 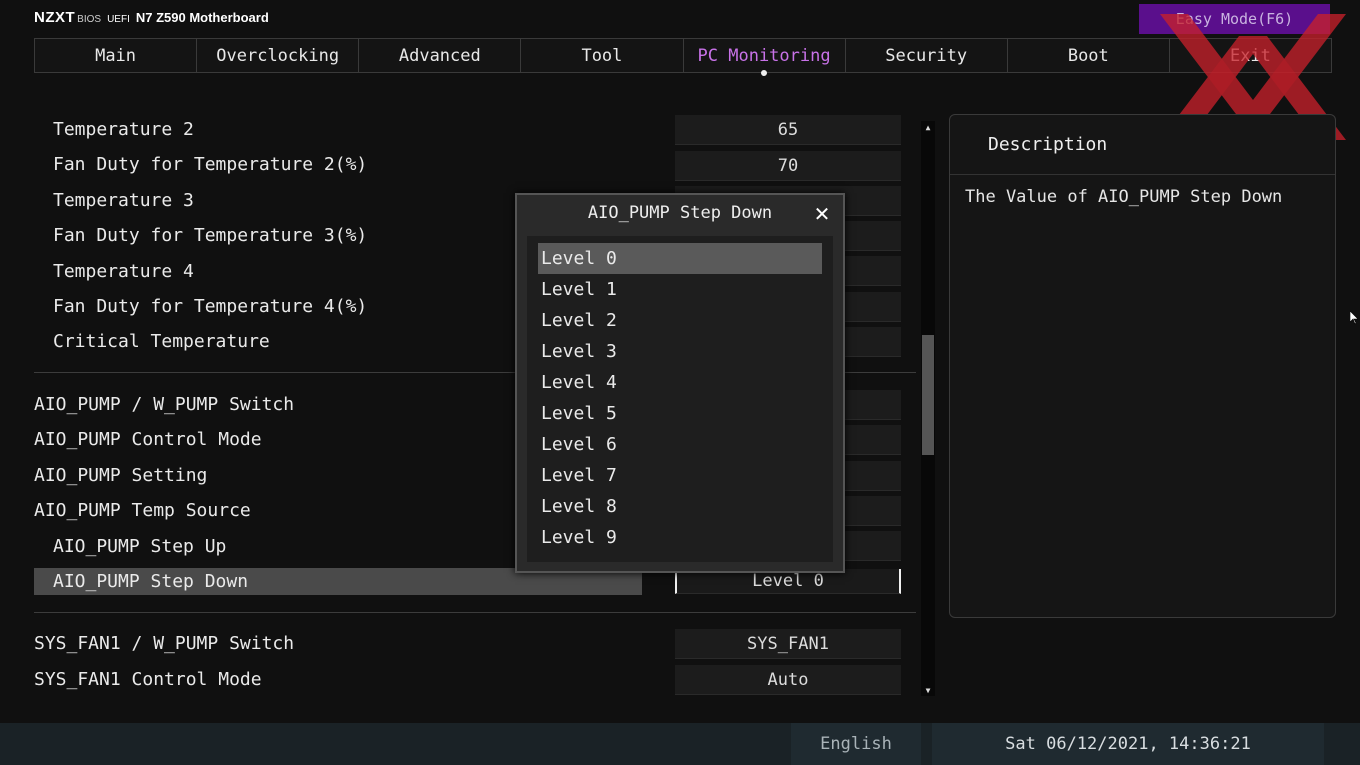 I want to click on setting-fan-duty-temp-2: Fan Duty for Temperature 2(%), so click(x=200, y=164).